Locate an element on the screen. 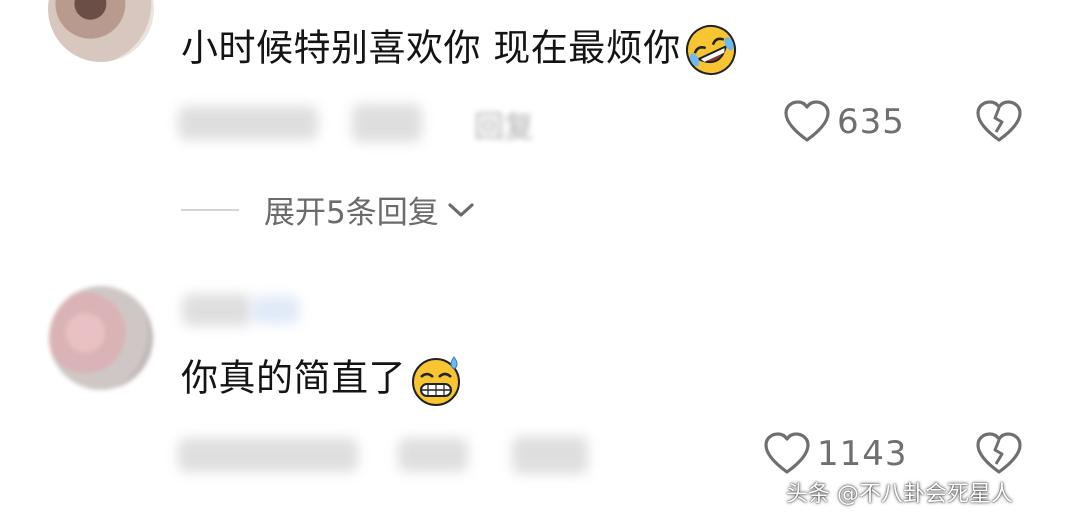  like-count: 1143 is located at coordinates (862, 454).